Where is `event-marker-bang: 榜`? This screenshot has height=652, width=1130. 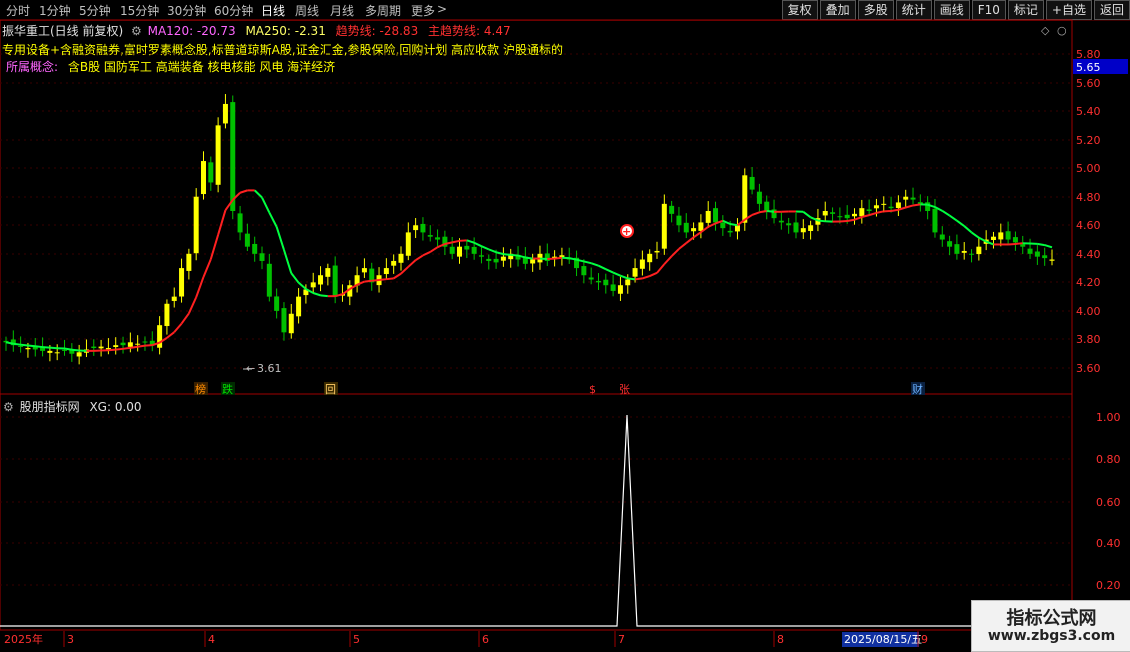 event-marker-bang: 榜 is located at coordinates (200, 389).